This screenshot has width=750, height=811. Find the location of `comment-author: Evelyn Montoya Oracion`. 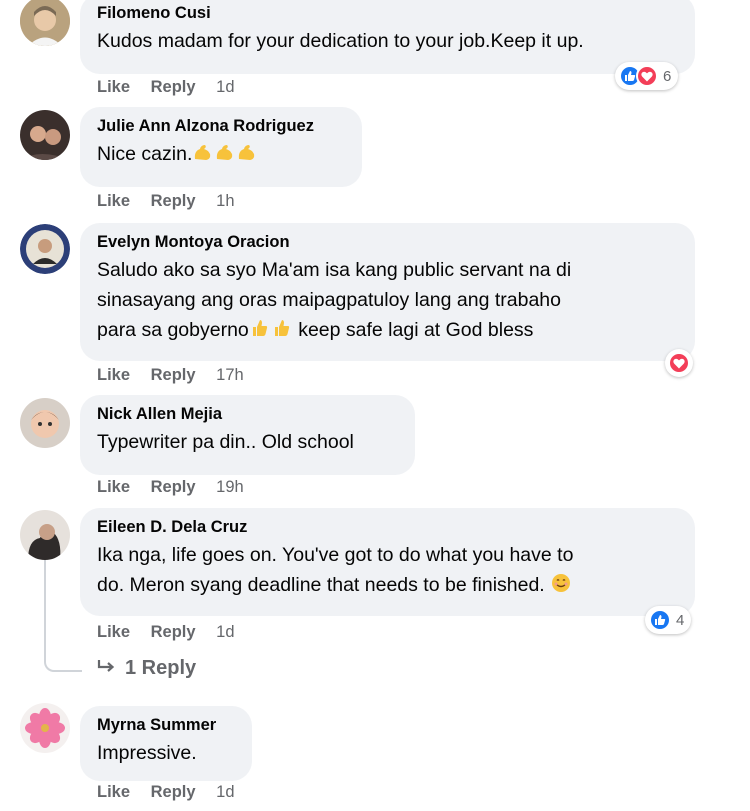

comment-author: Evelyn Montoya Oracion is located at coordinates (387, 242).